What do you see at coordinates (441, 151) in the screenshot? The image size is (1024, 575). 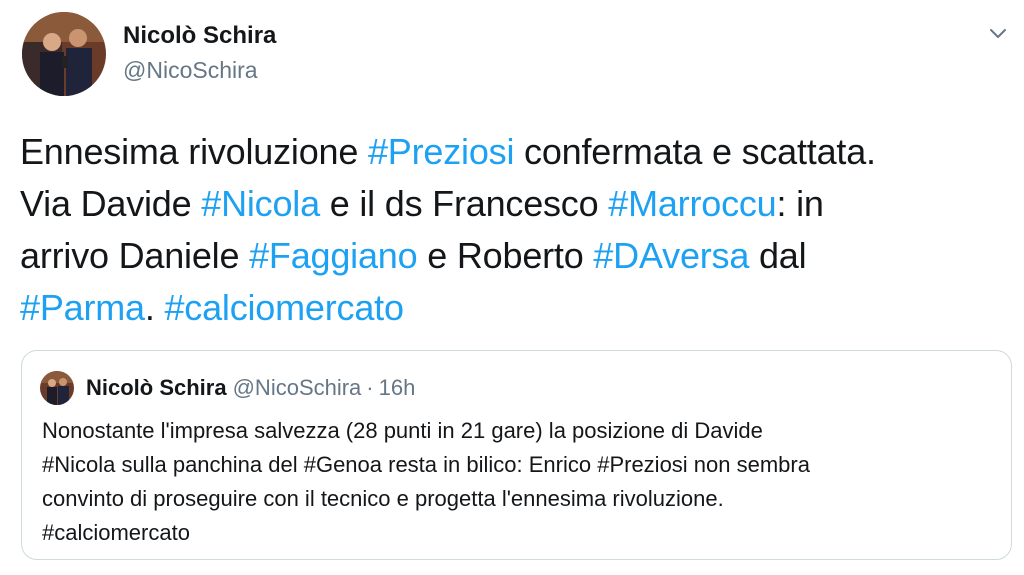 I see `hashtag-link: #Preziosi` at bounding box center [441, 151].